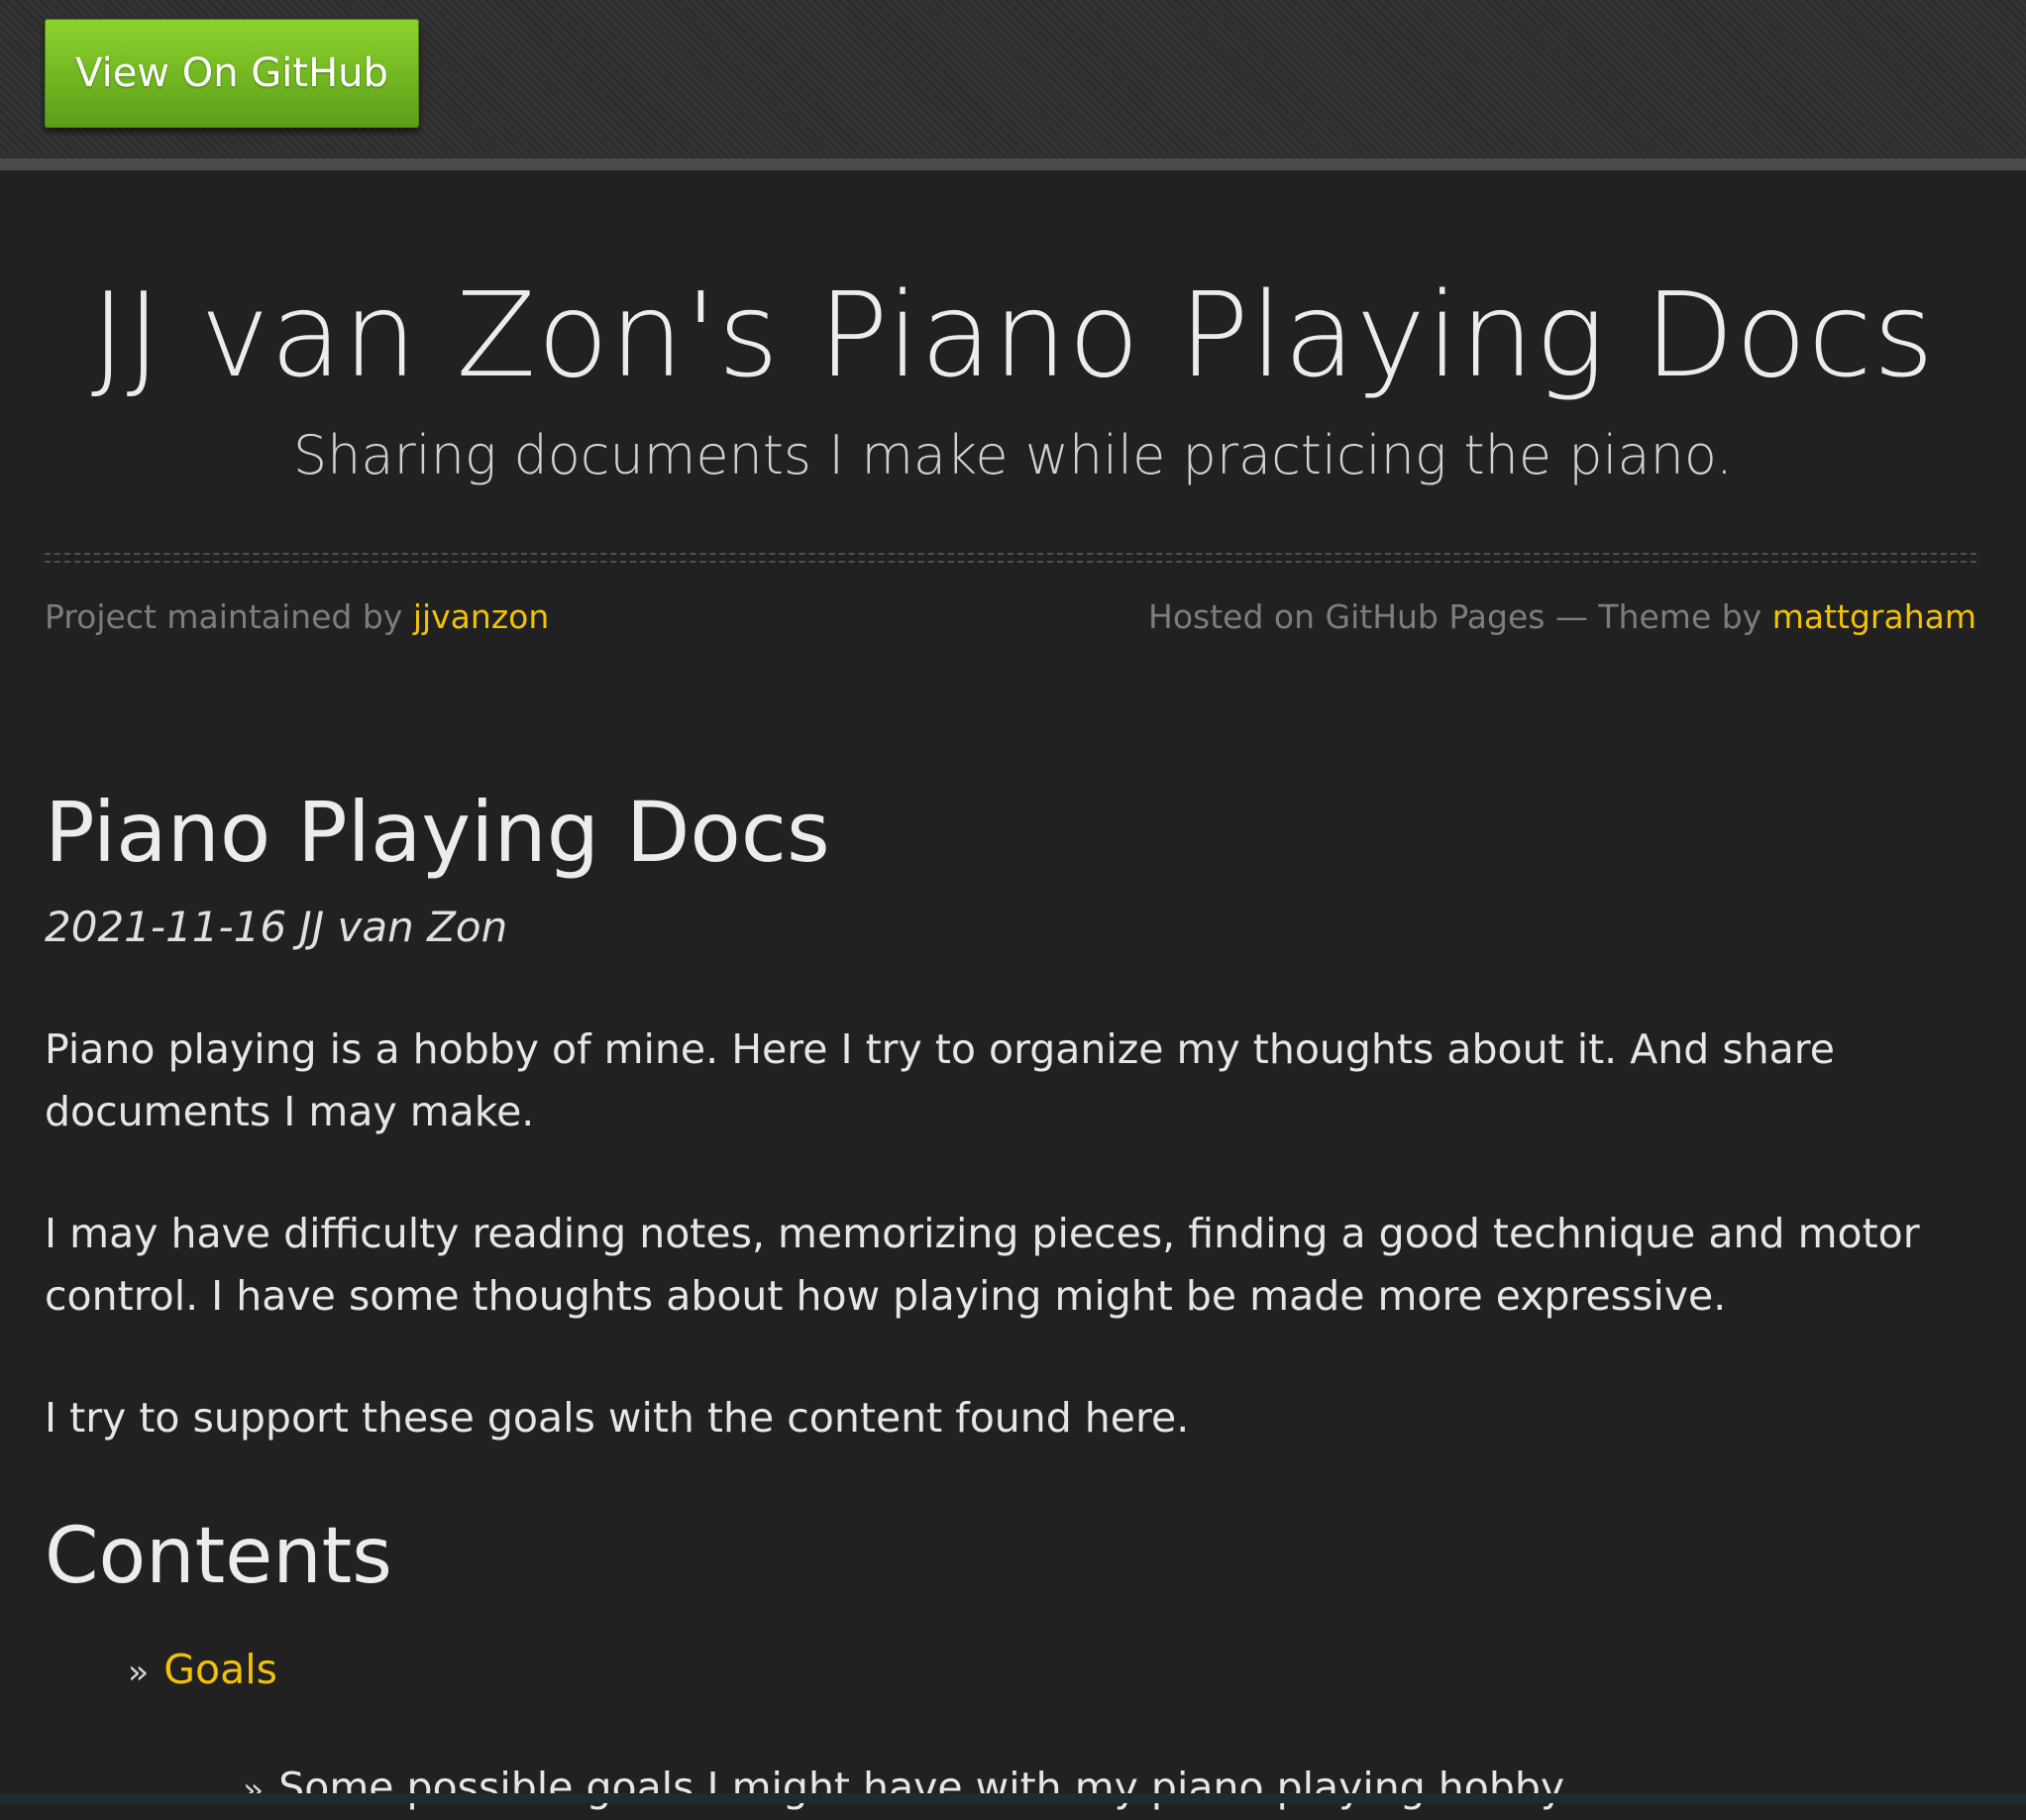  What do you see at coordinates (1013, 1798) in the screenshot?
I see `bottom-strip` at bounding box center [1013, 1798].